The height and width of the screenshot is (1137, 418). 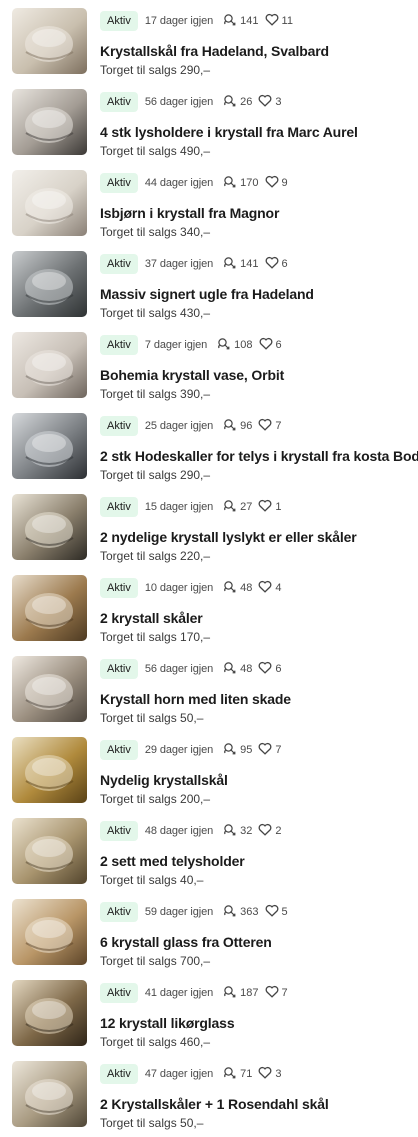 What do you see at coordinates (246, 831) in the screenshot?
I see `views-count: 32` at bounding box center [246, 831].